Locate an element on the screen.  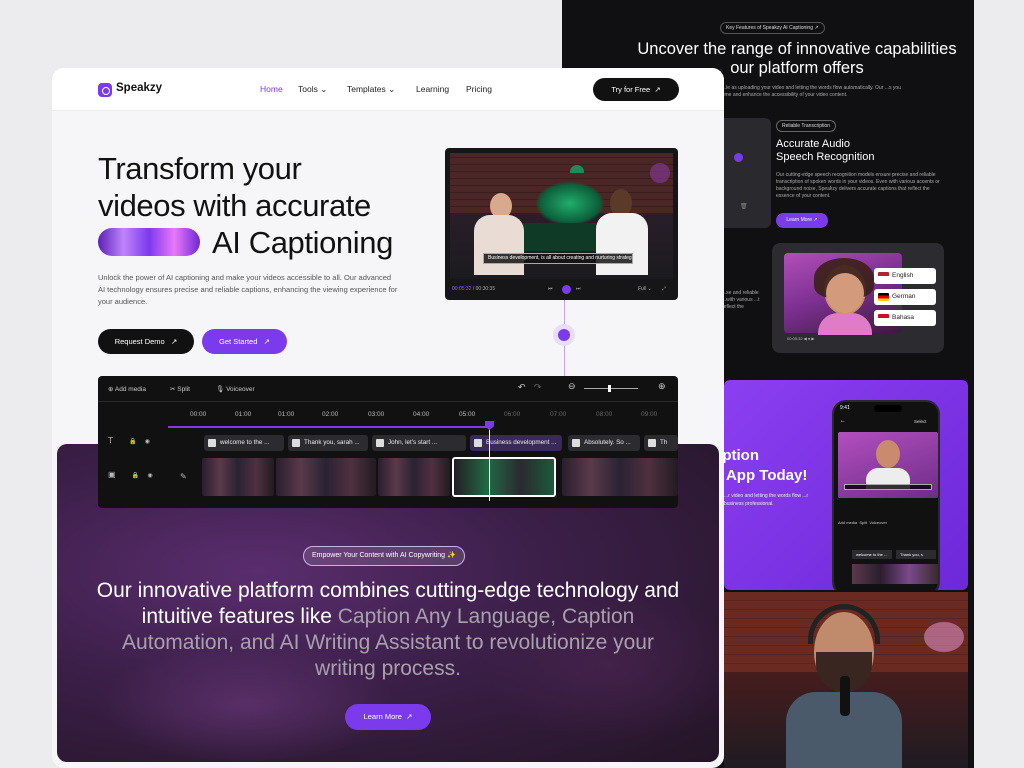
language-bahasa: Bahasa is located at coordinates (905, 318).